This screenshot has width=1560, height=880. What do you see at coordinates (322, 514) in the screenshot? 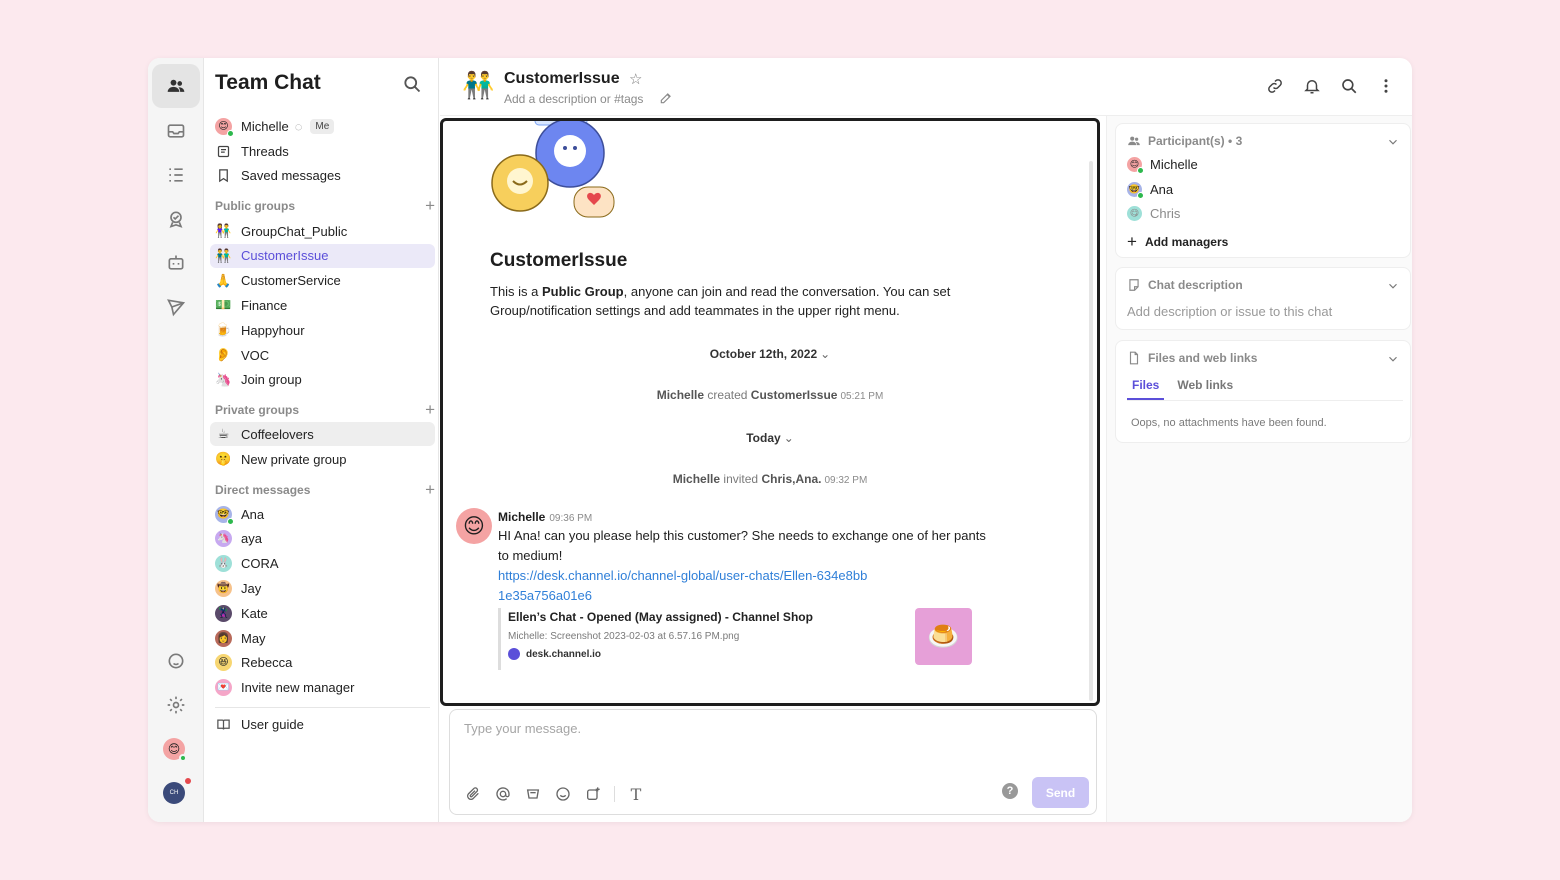
I see `sidebar-item-direct-message: 🤓 Ana` at bounding box center [322, 514].